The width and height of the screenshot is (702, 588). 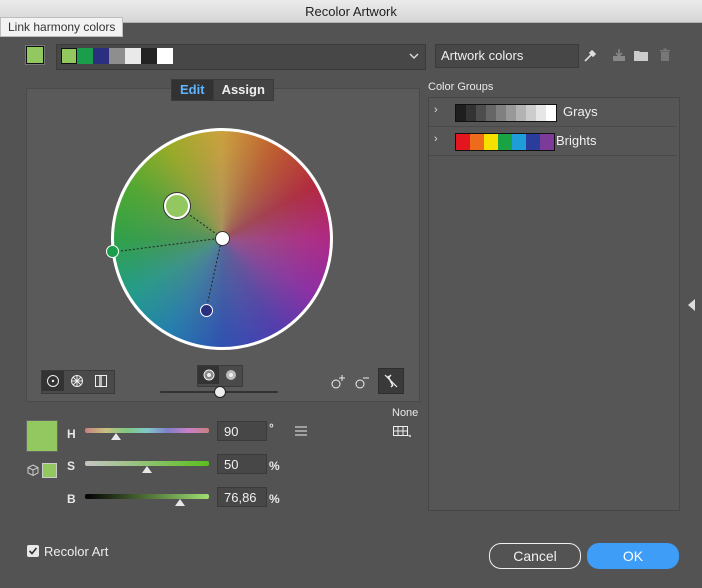 I want to click on tooltip: Link harmony colors, so click(x=62, y=27).